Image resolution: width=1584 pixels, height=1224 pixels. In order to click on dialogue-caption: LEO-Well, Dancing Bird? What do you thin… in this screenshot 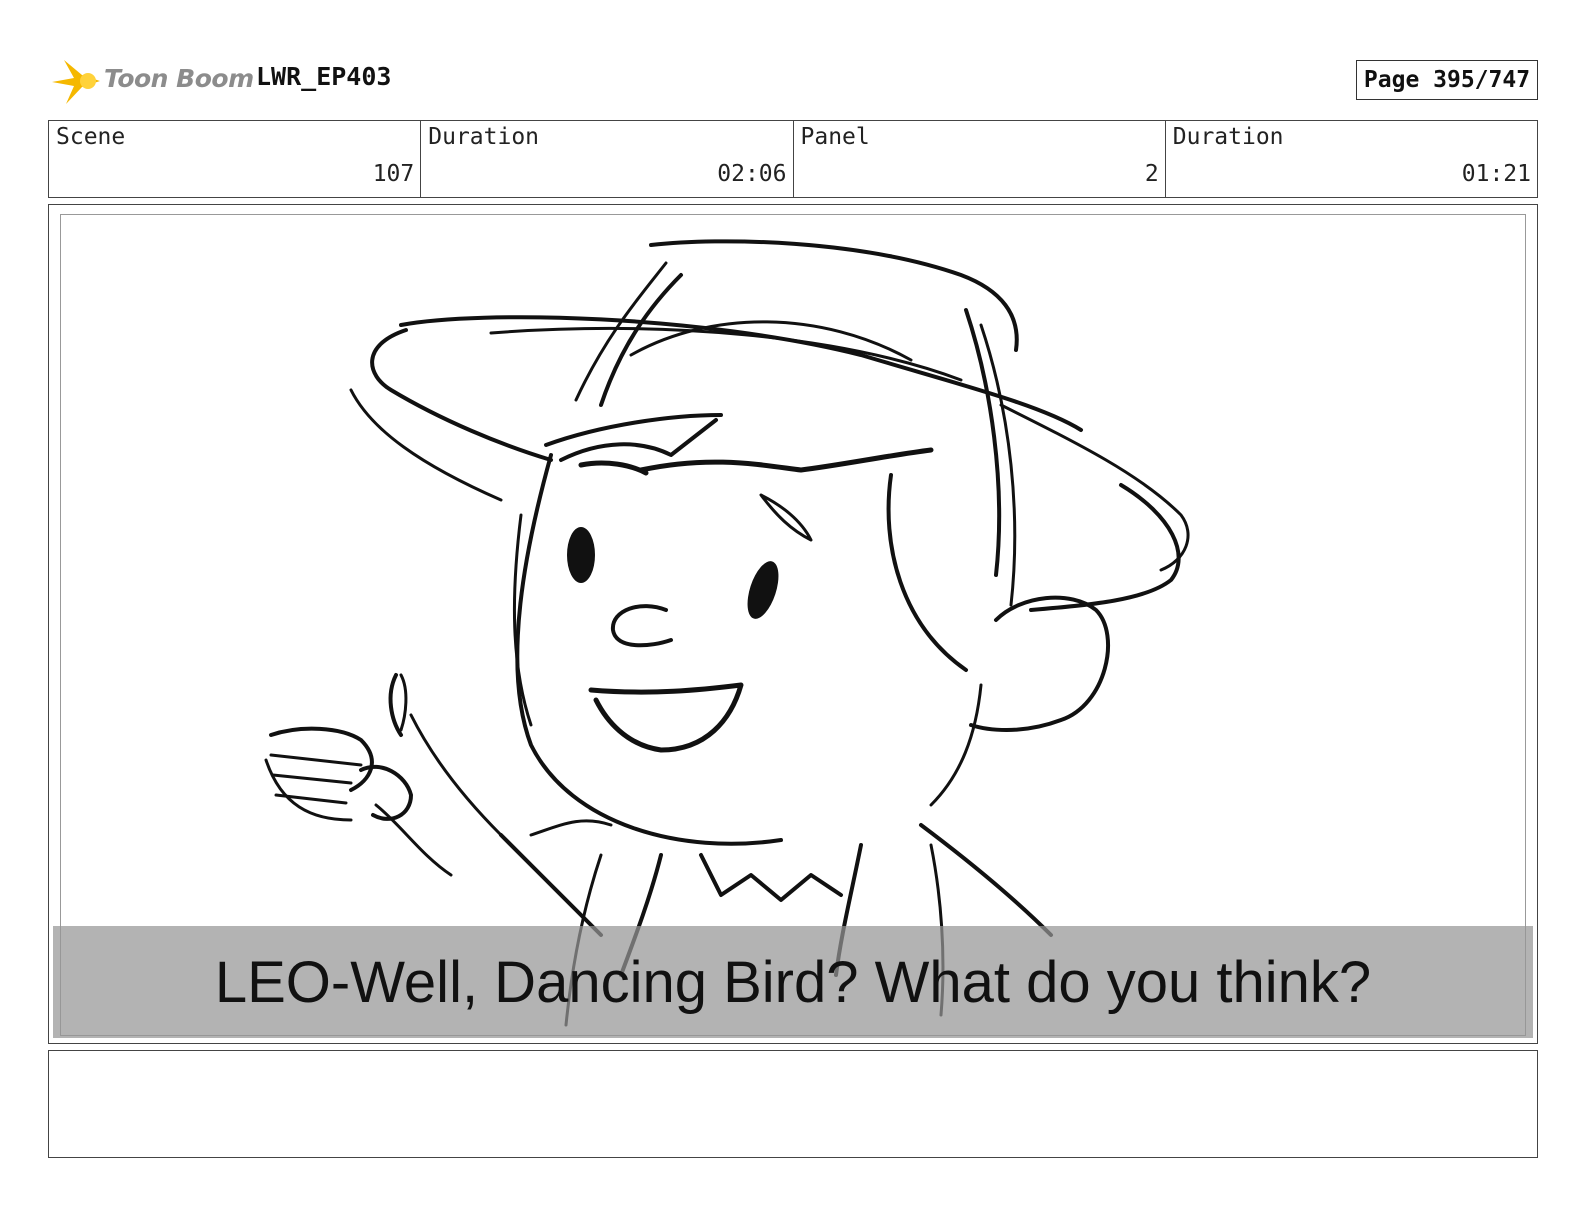, I will do `click(793, 982)`.